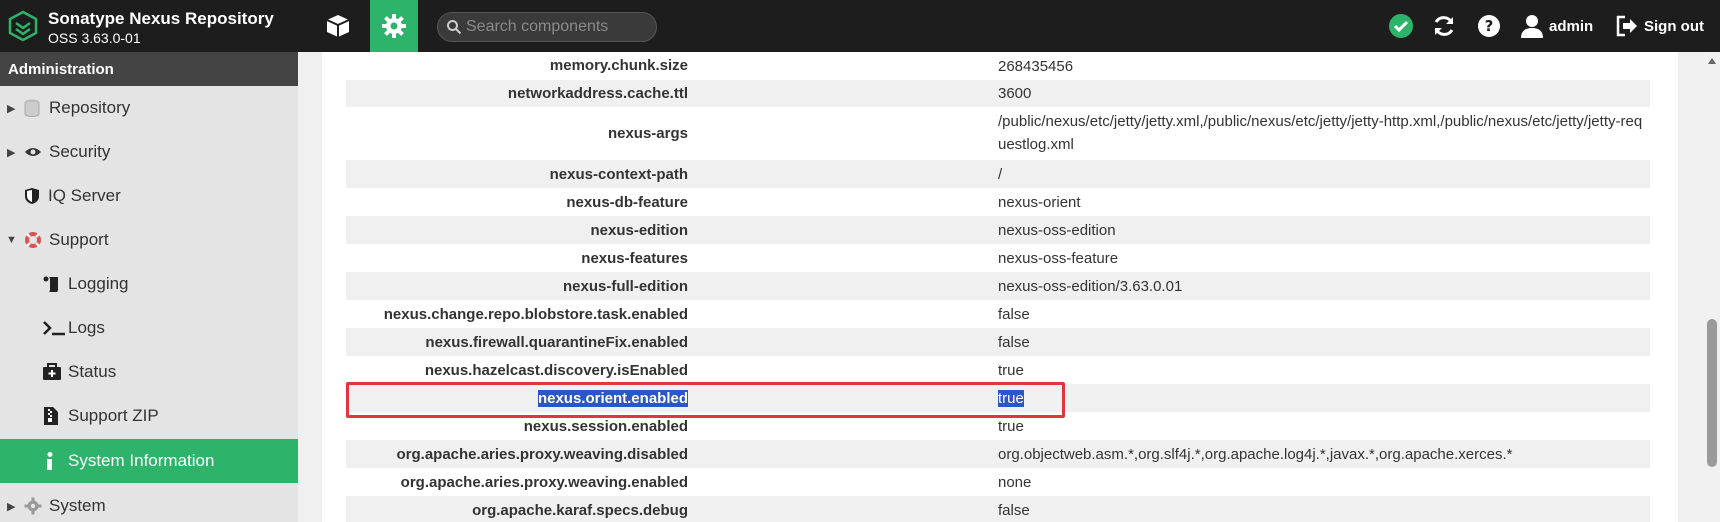 Image resolution: width=1720 pixels, height=522 pixels. I want to click on health-check-button, so click(1401, 26).